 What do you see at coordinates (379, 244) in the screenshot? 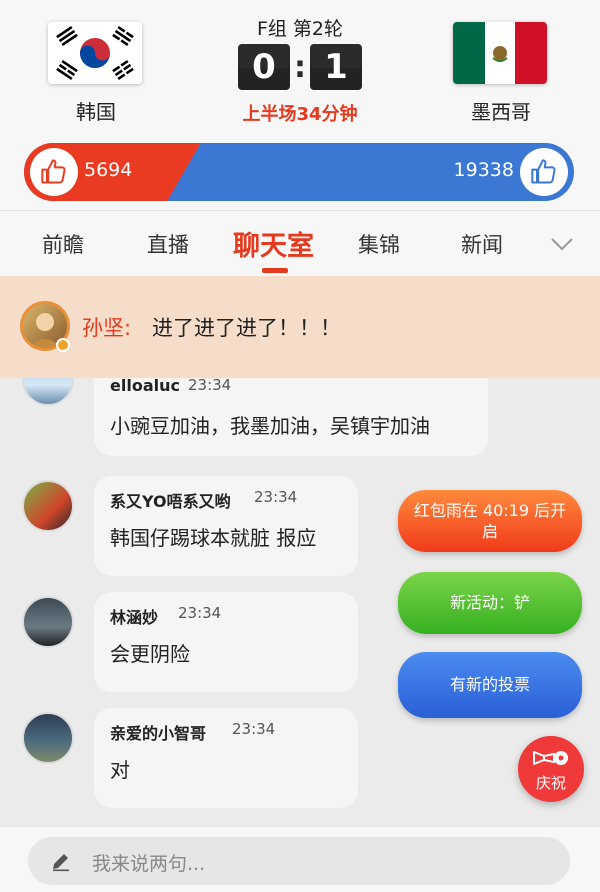
I see `tab-highlights: 集锦` at bounding box center [379, 244].